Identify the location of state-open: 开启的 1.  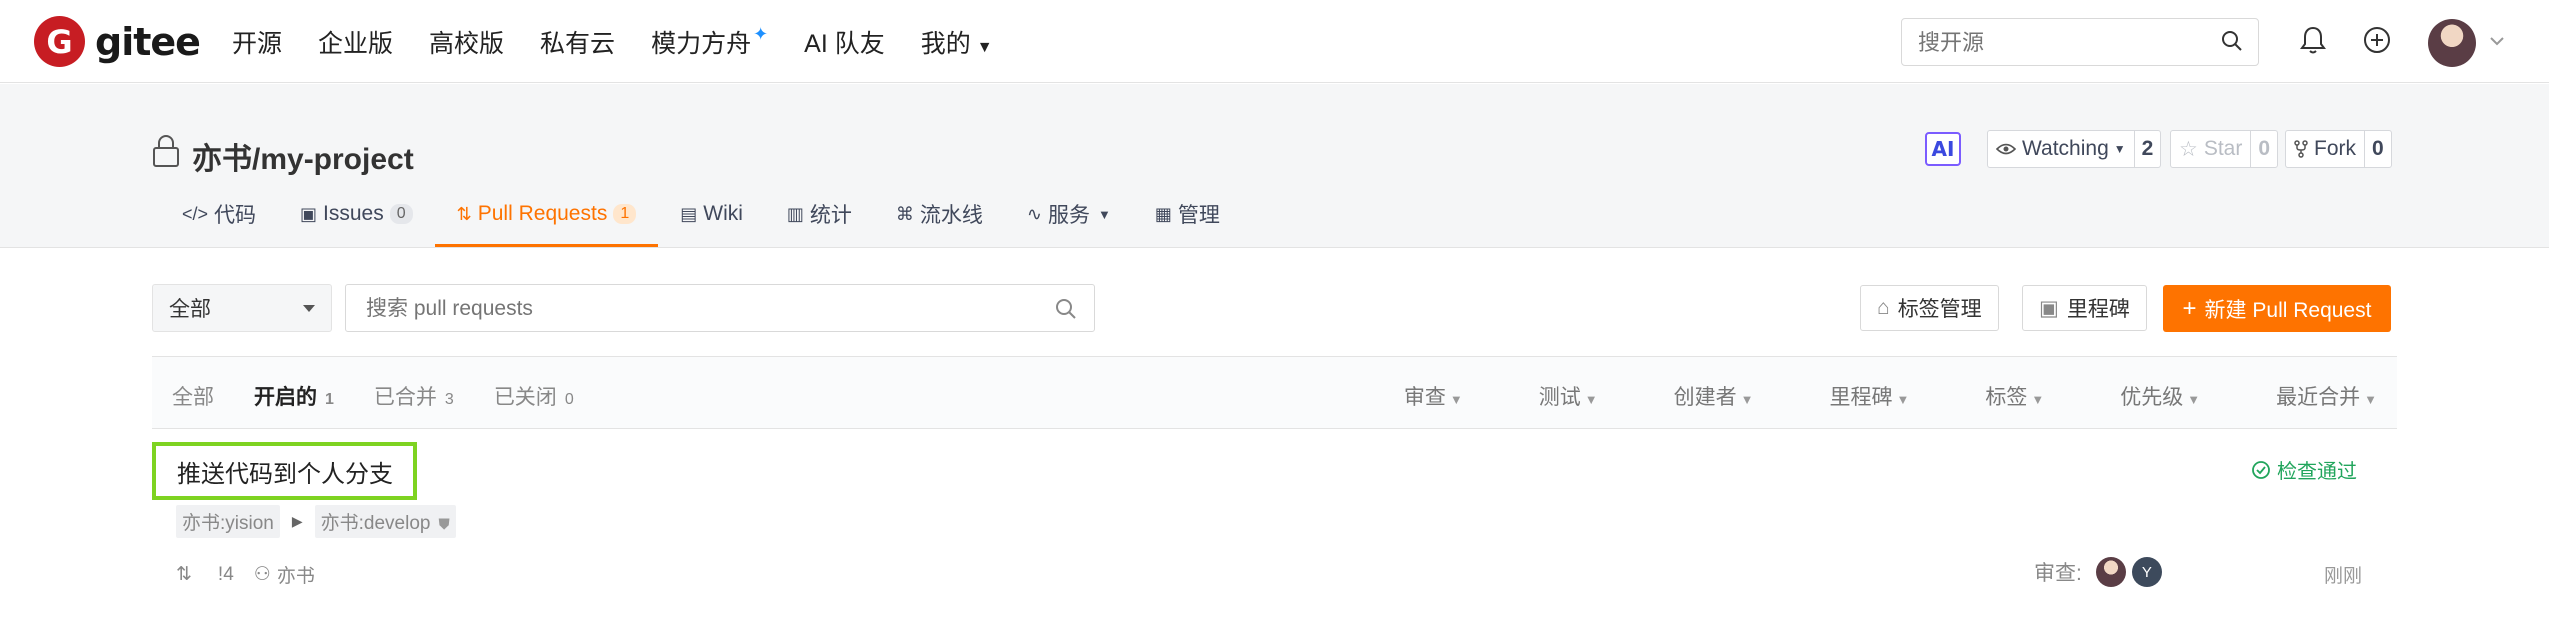
(294, 396).